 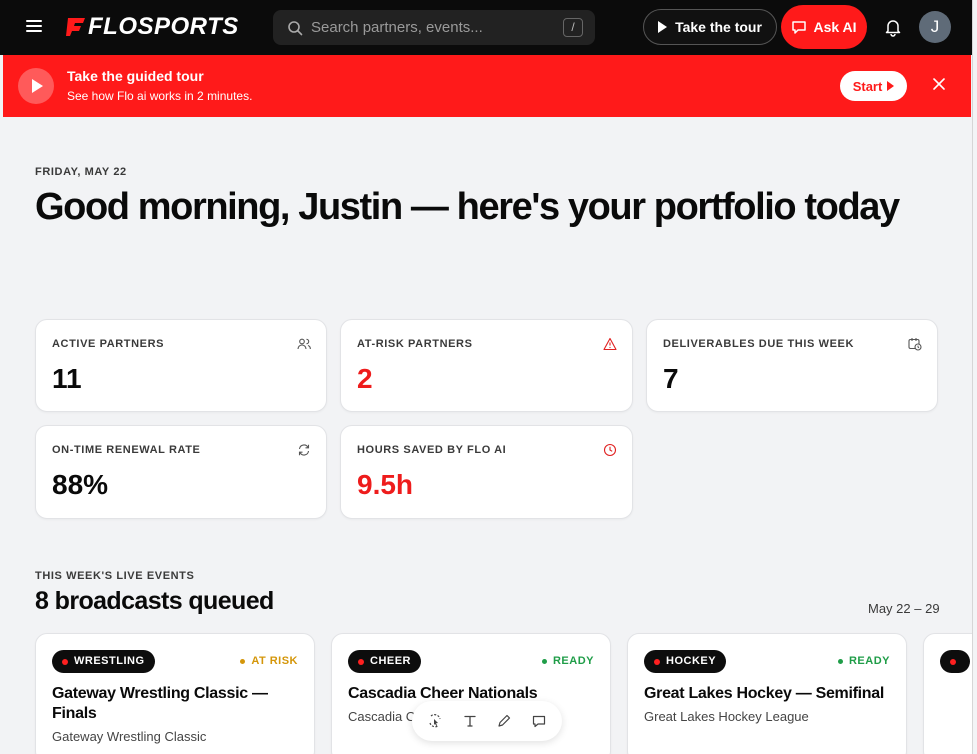 I want to click on ask-ai-button: Ask AI, so click(x=824, y=27).